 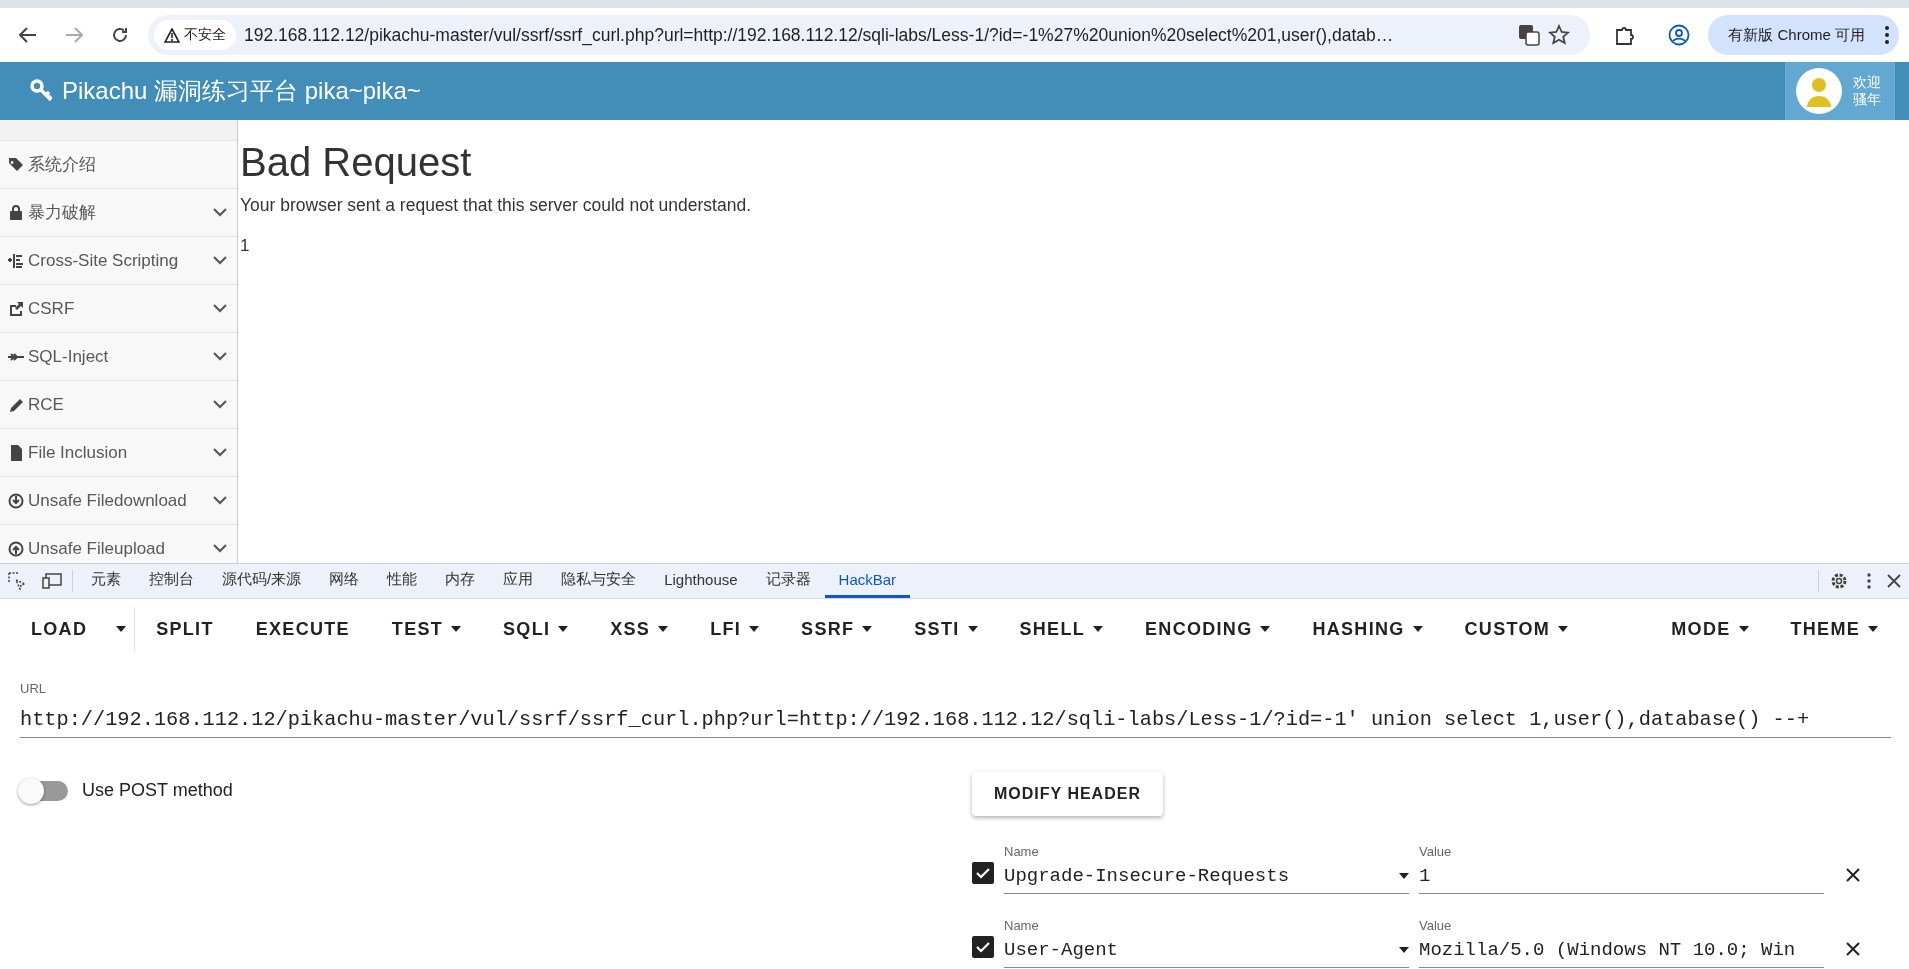 What do you see at coordinates (344, 581) in the screenshot?
I see `devtools-tab: 网络` at bounding box center [344, 581].